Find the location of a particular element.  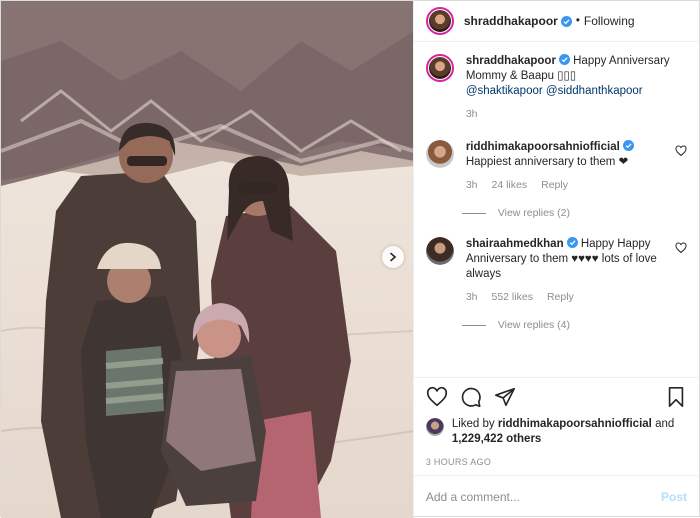

caption-time: 3h is located at coordinates (471, 114).